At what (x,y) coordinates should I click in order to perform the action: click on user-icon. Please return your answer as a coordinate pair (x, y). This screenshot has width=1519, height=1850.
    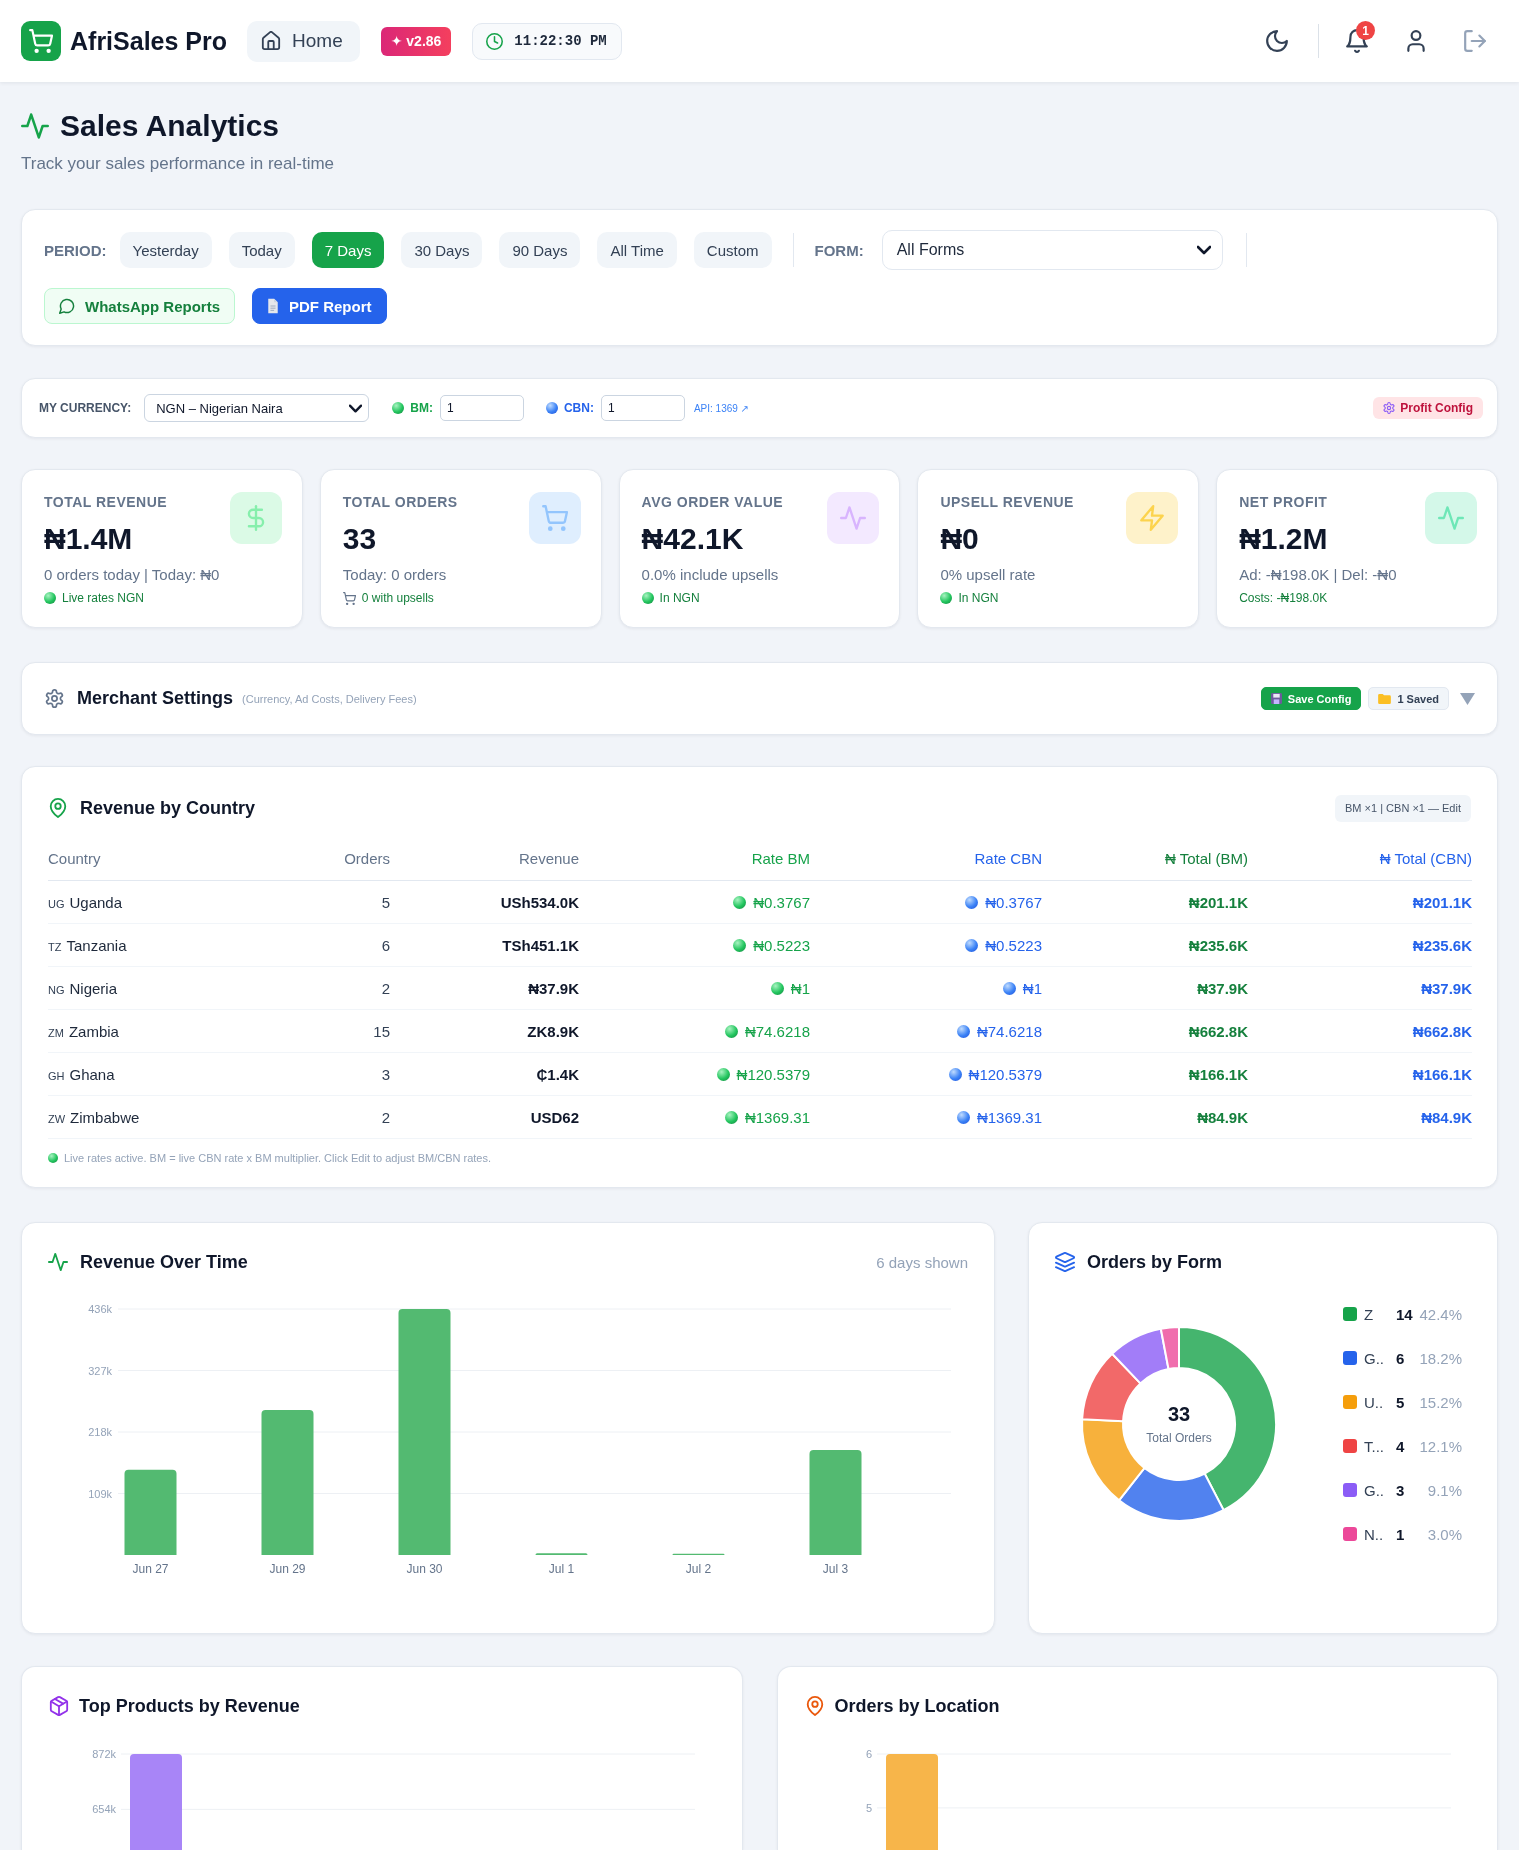
    Looking at the image, I should click on (1416, 41).